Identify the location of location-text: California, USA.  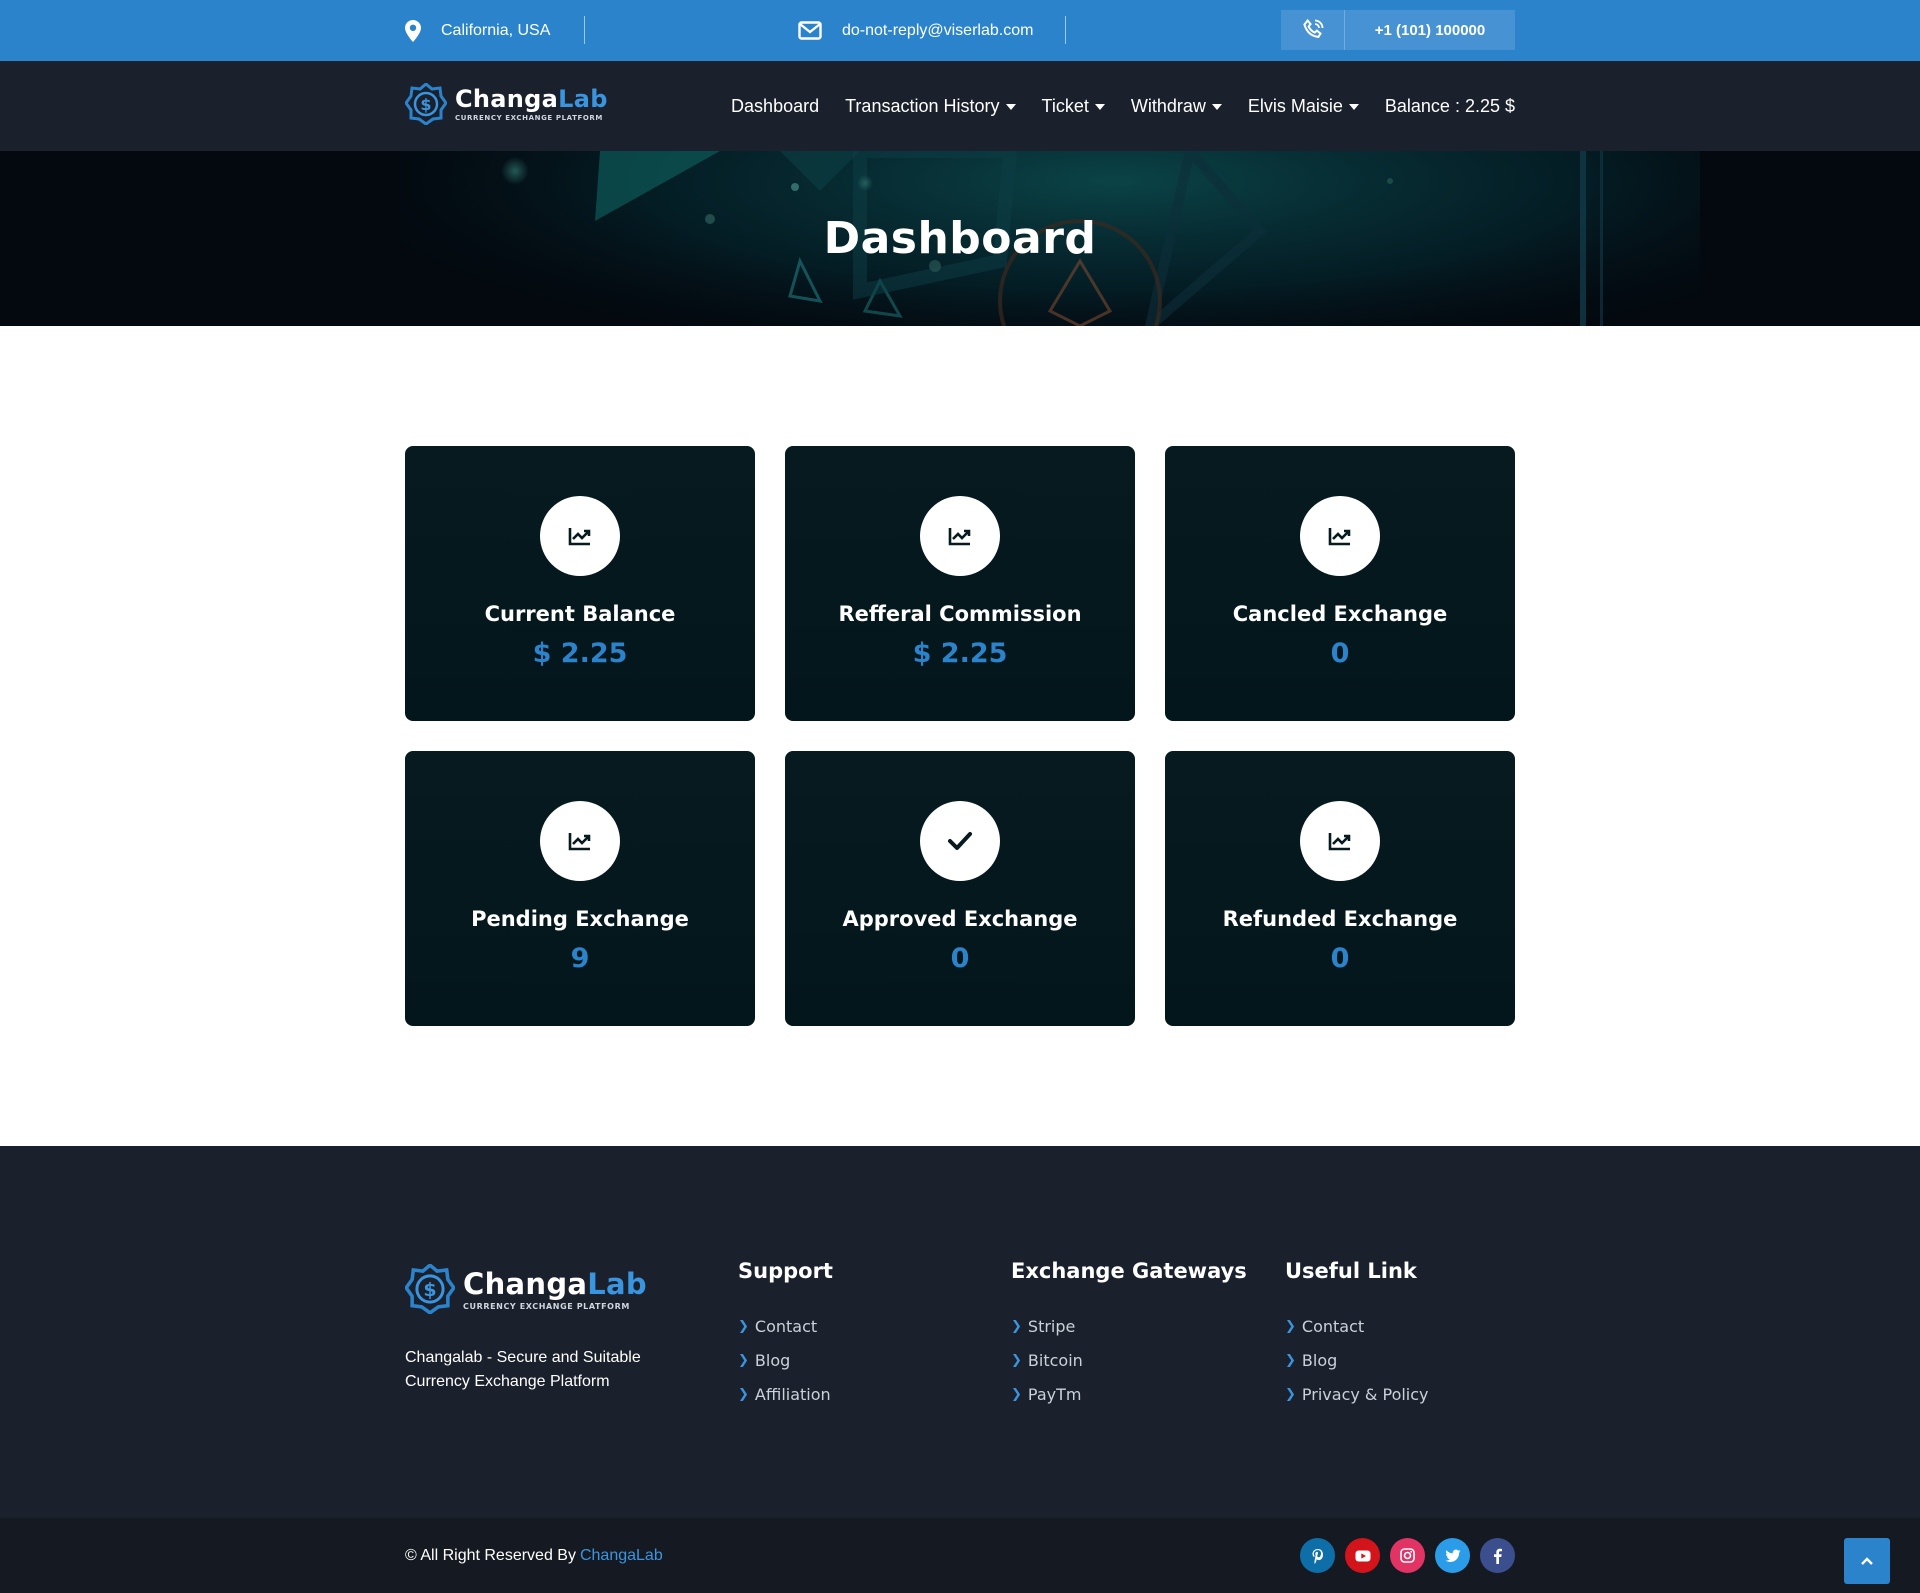
(496, 30).